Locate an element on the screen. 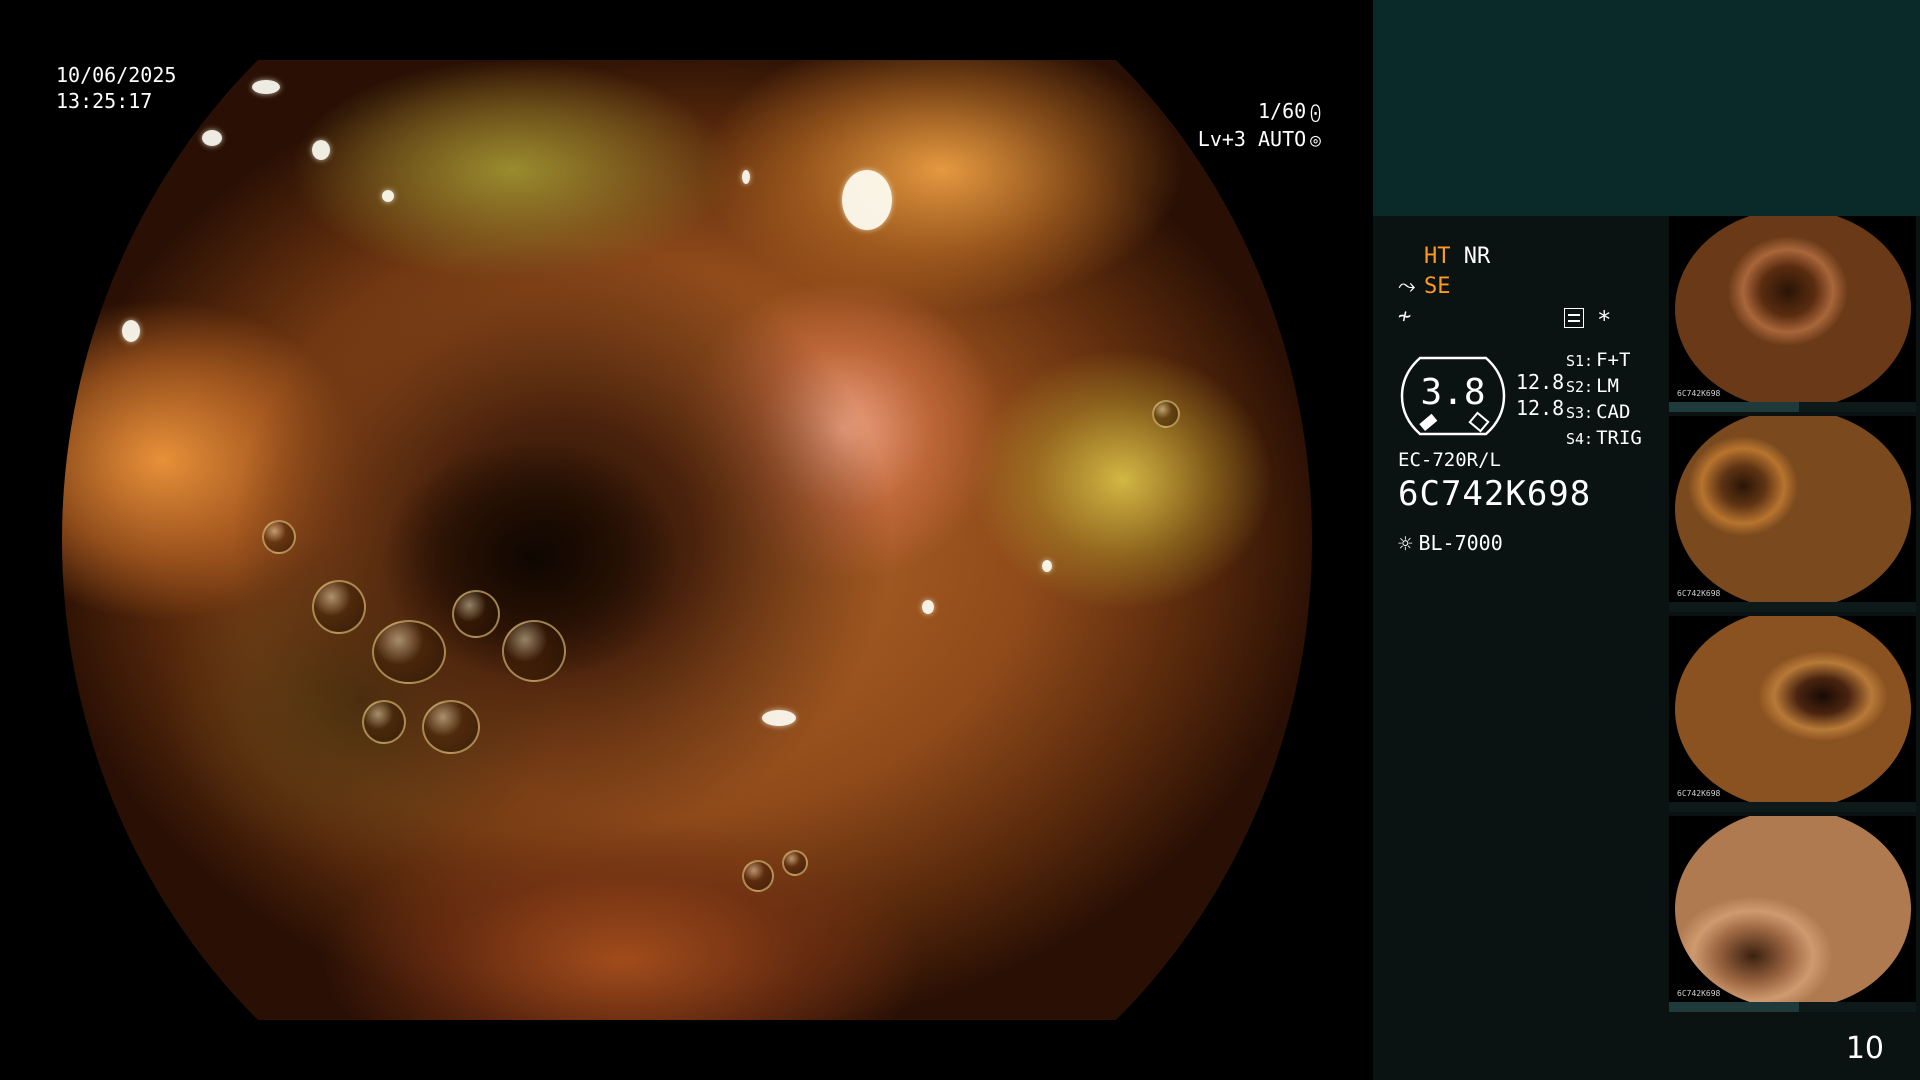 Image resolution: width=1920 pixels, height=1080 pixels. shutter-readout: 1/60 ⨀ is located at coordinates (1289, 112).